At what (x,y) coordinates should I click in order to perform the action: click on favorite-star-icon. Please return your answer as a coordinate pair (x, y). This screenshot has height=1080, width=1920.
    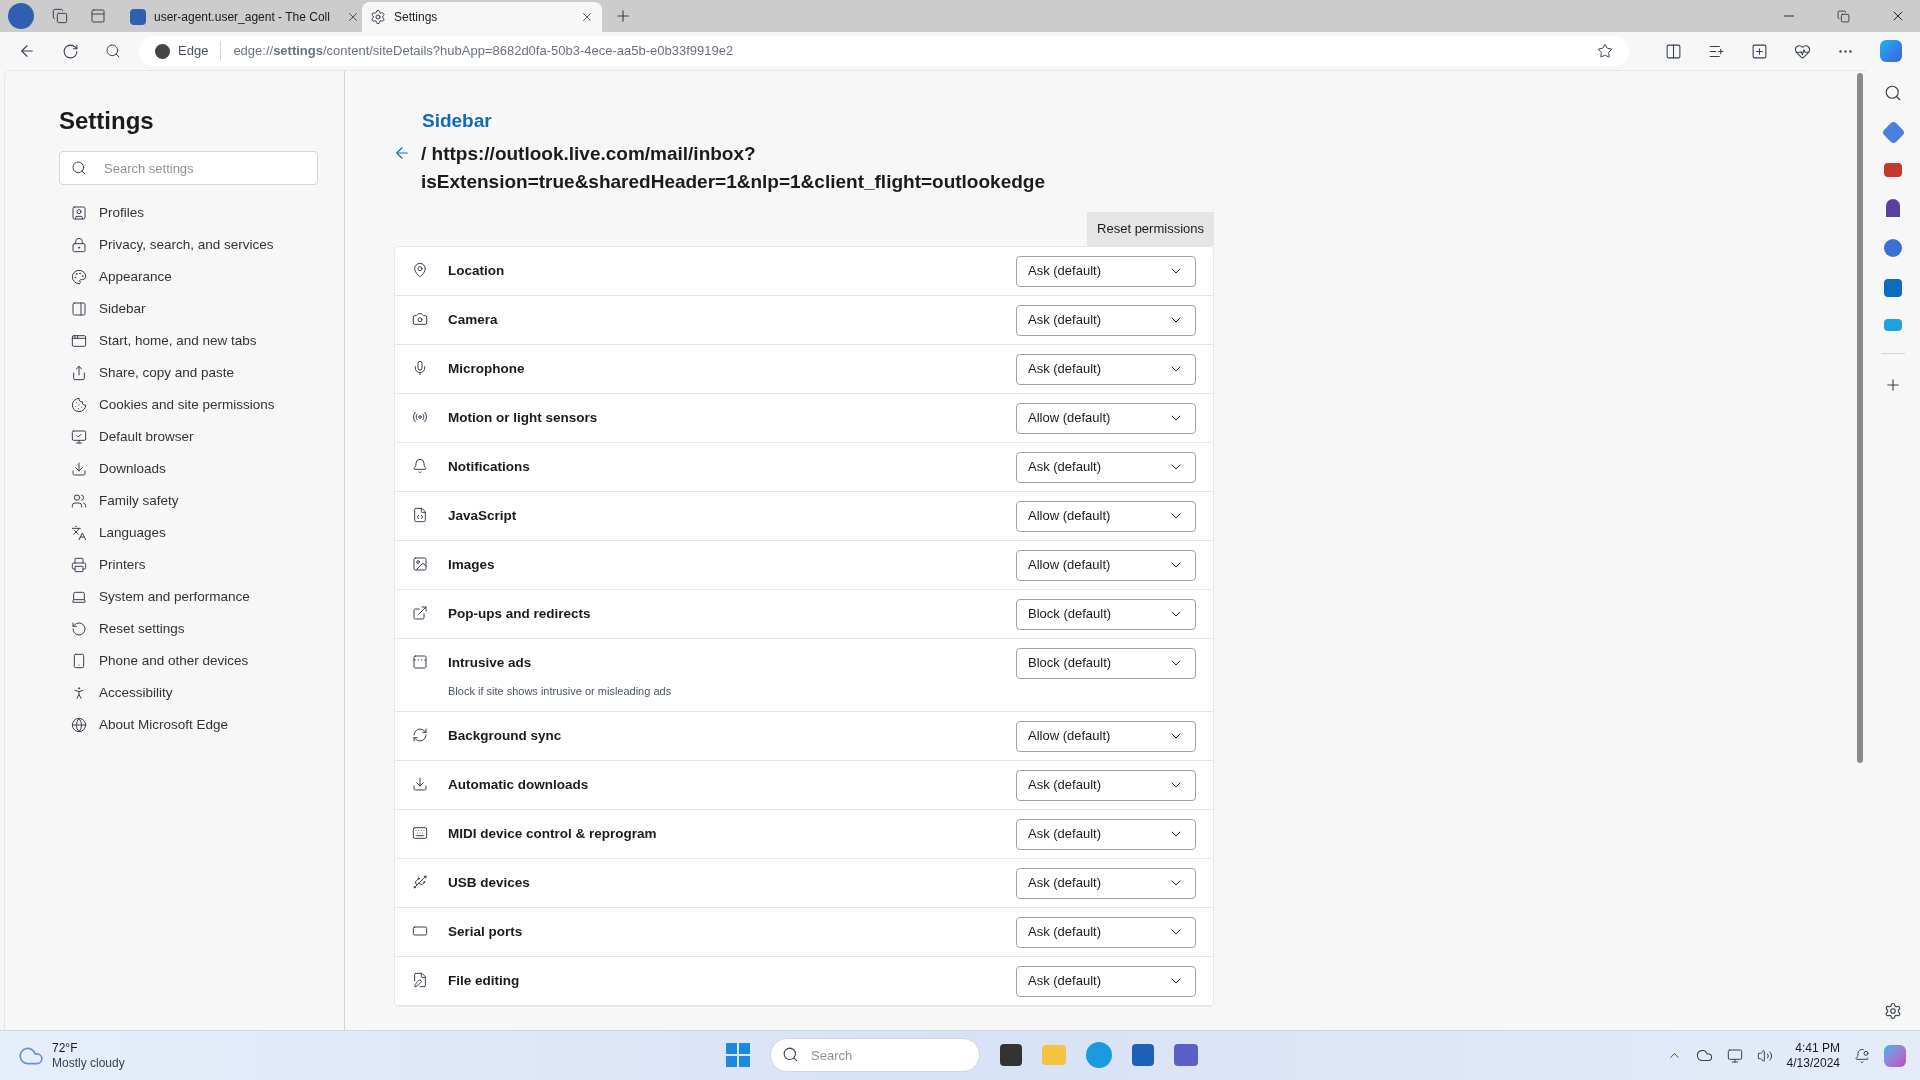
    Looking at the image, I should click on (1605, 51).